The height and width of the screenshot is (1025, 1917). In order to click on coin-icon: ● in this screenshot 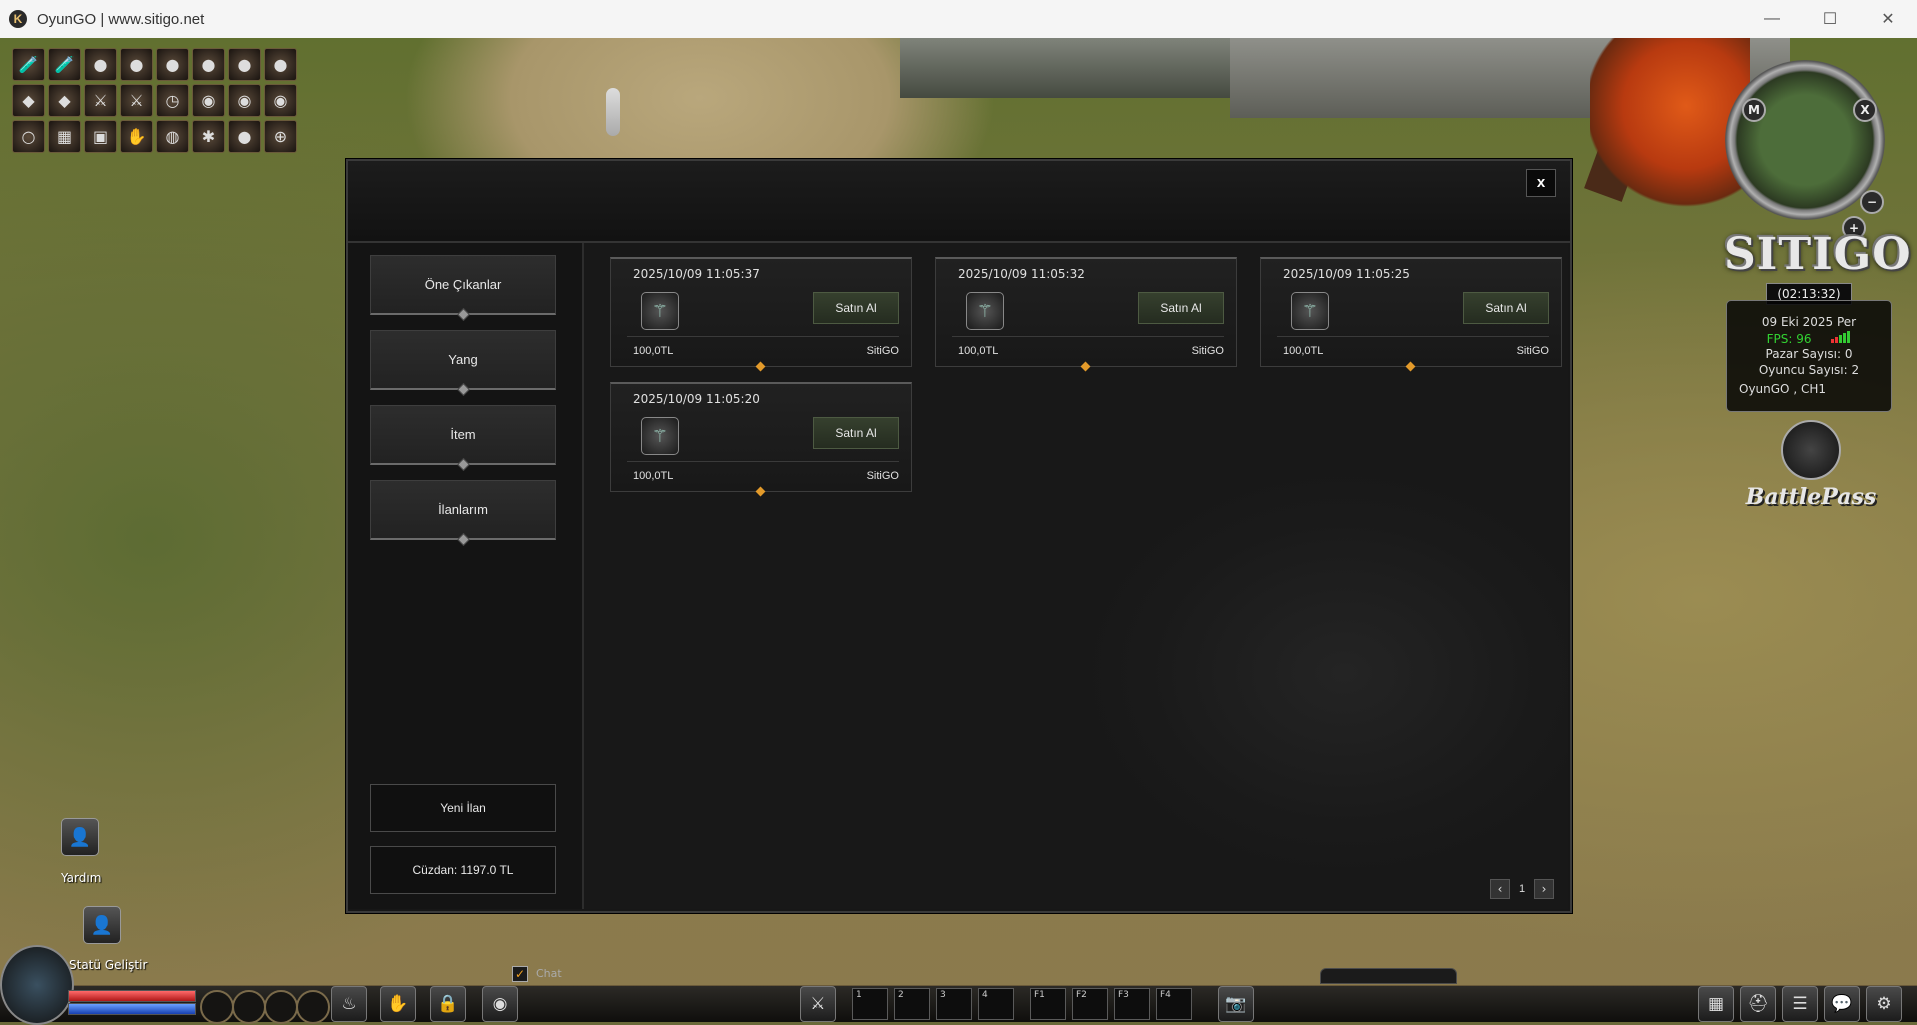, I will do `click(244, 136)`.